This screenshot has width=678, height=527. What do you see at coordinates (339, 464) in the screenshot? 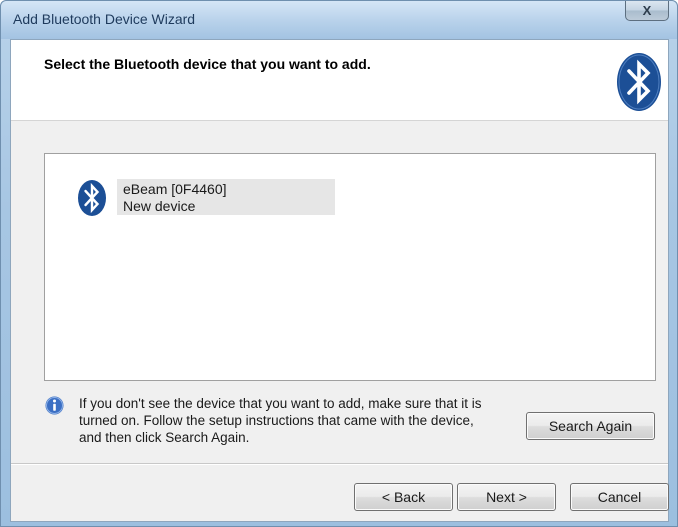
I see `footer-divider` at bounding box center [339, 464].